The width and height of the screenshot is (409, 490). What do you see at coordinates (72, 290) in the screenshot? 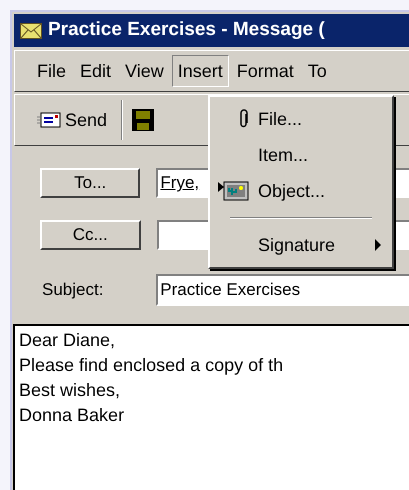
I see `subject-label: Subject:` at bounding box center [72, 290].